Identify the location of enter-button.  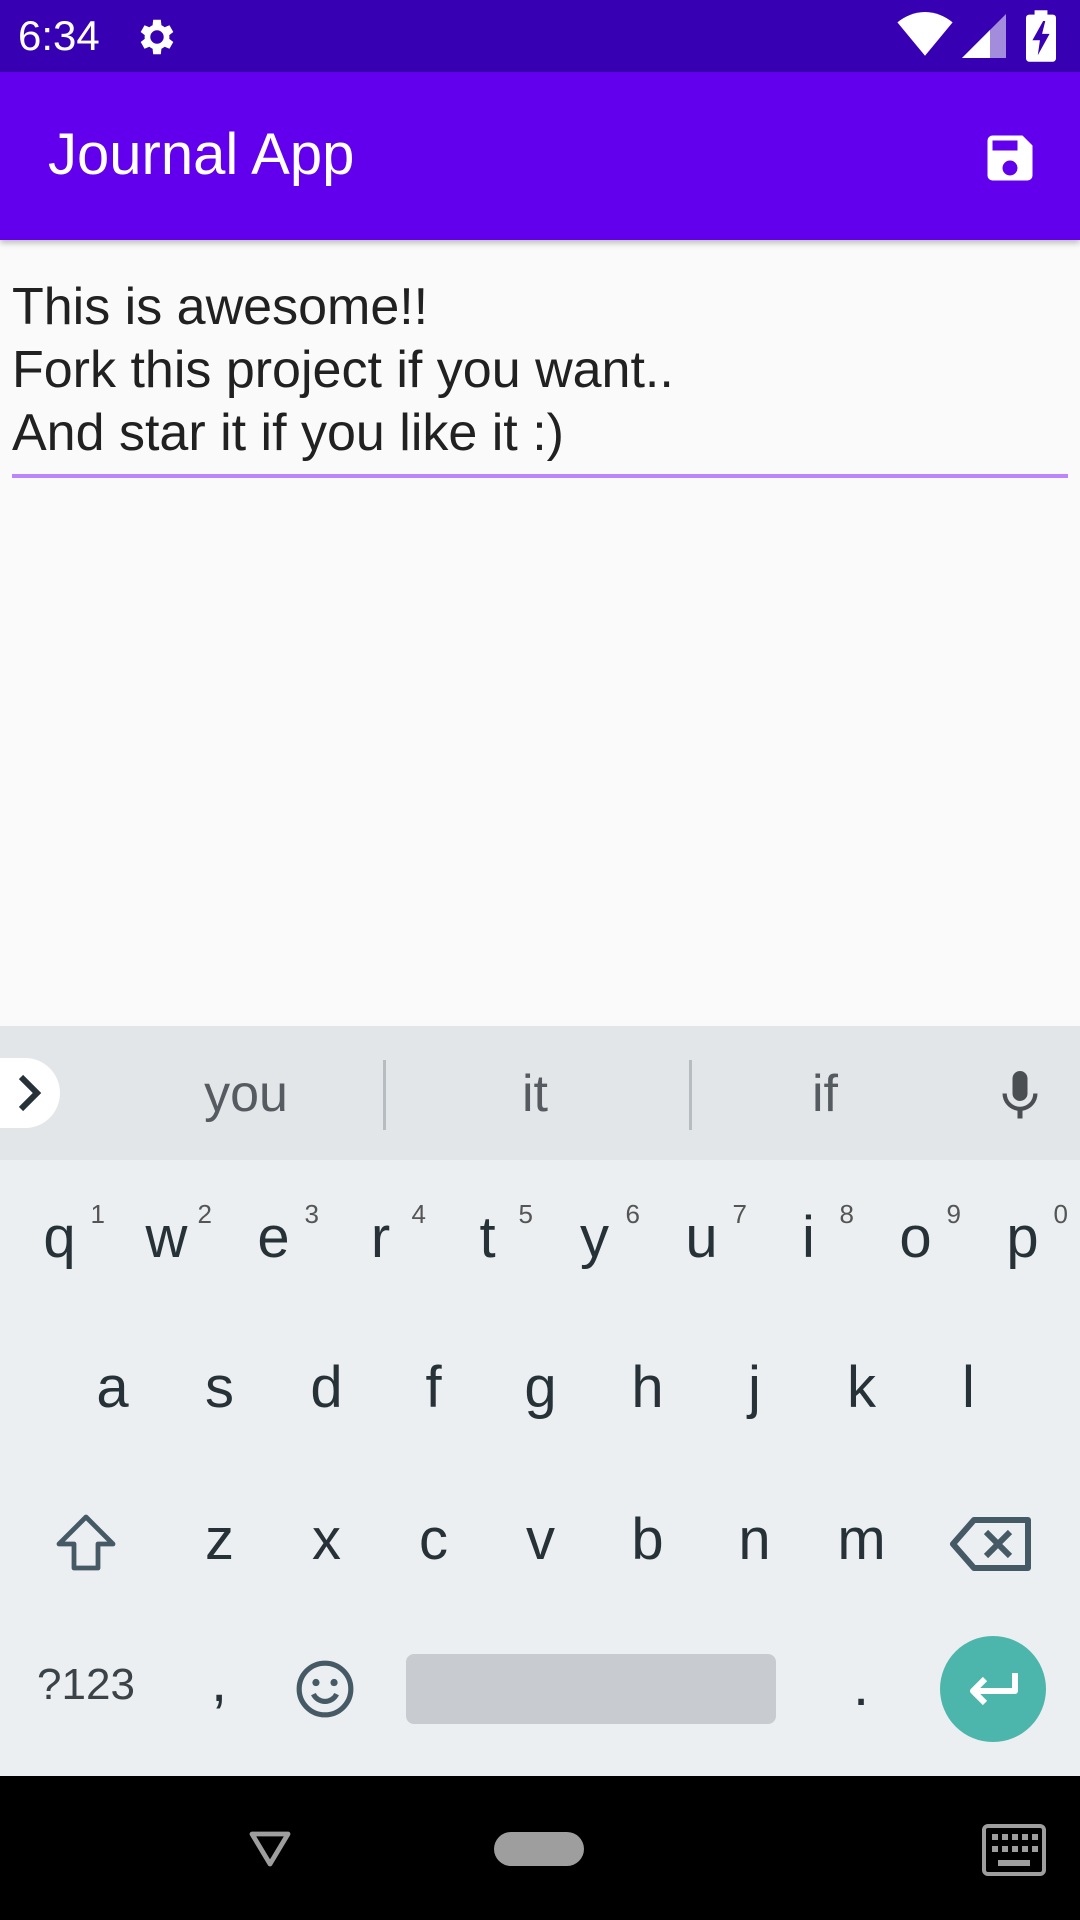
(993, 1689).